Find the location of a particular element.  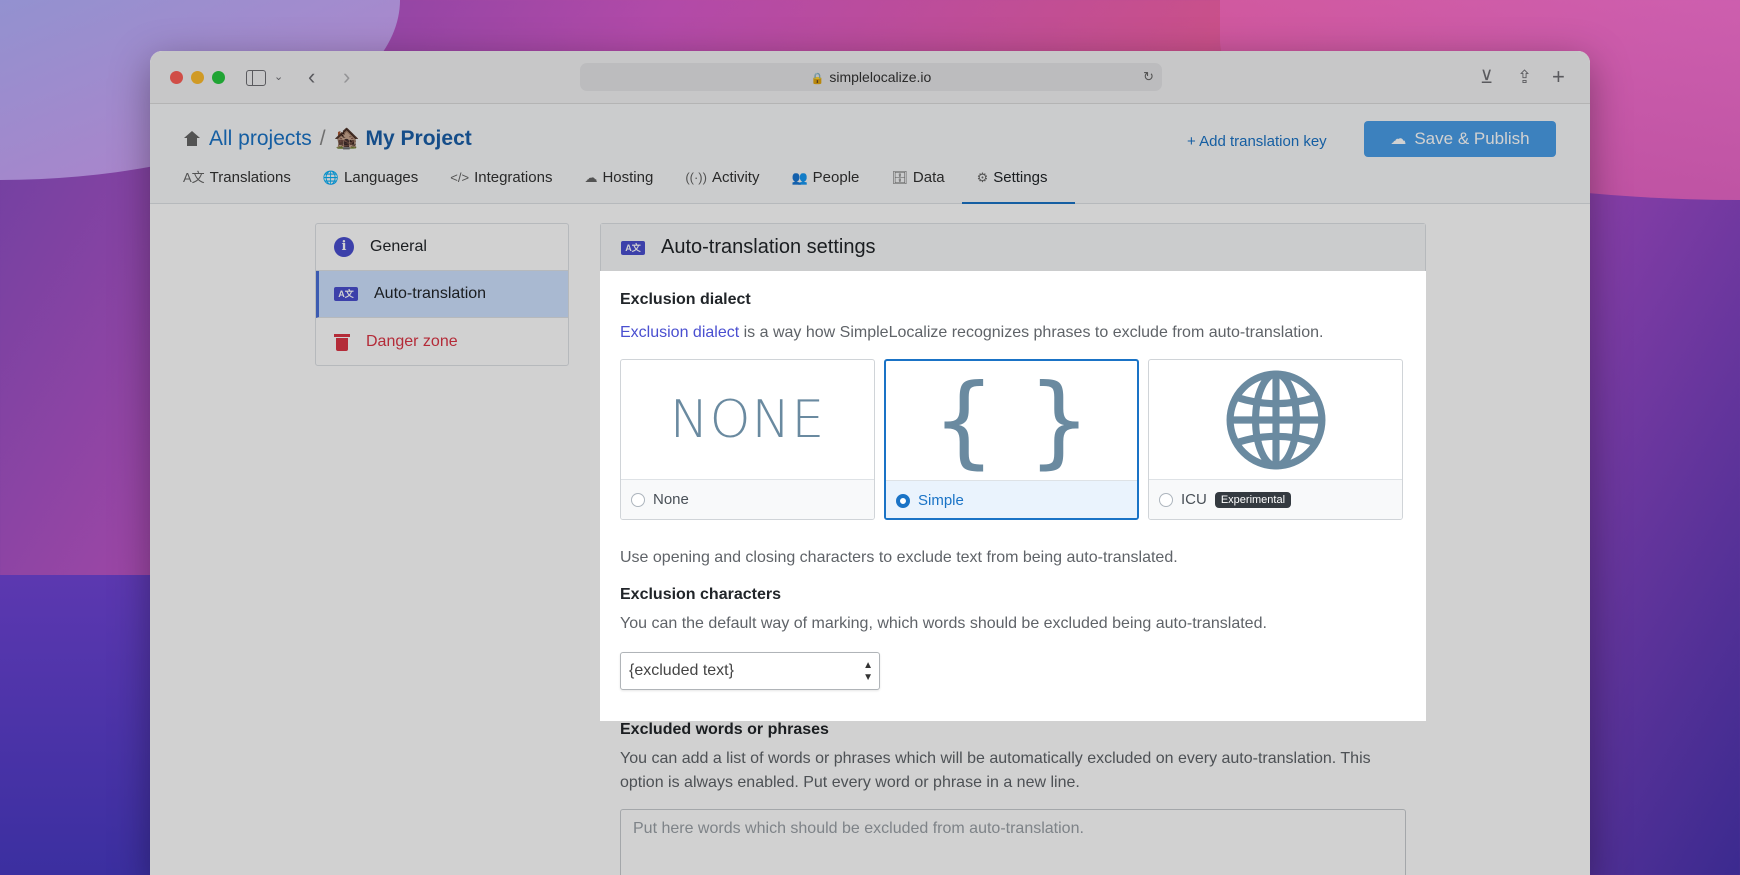

auto-translation-panel: A文 Auto-translation settings is located at coordinates (1013, 248).